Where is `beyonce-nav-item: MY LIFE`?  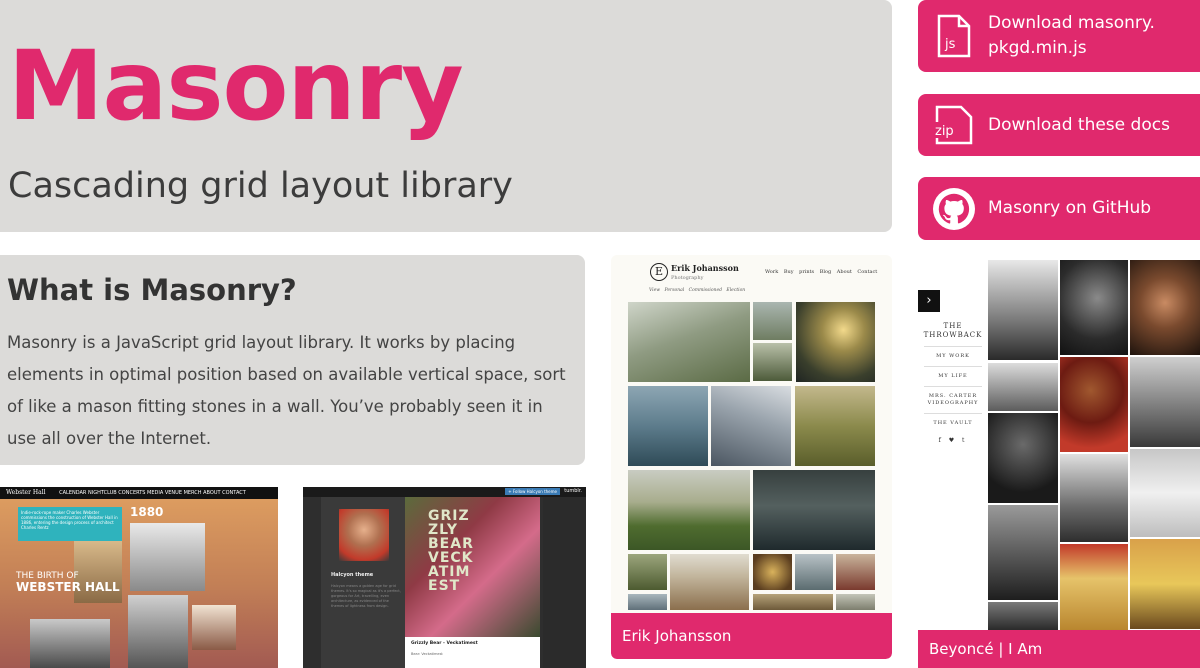
beyonce-nav-item: MY LIFE is located at coordinates (953, 373).